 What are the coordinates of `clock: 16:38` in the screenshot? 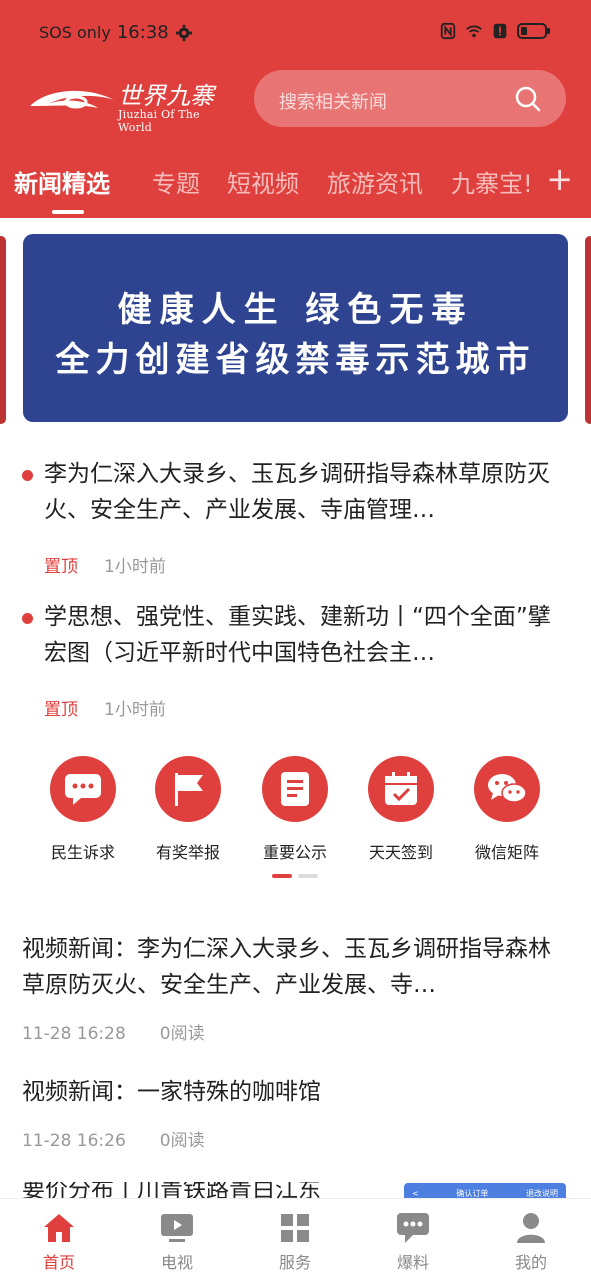 It's located at (142, 32).